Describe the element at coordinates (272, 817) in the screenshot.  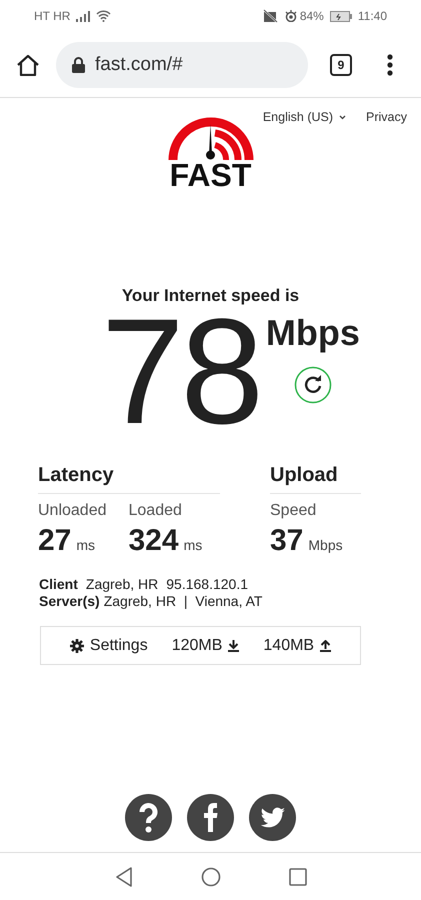
I see `bird-icon` at that location.